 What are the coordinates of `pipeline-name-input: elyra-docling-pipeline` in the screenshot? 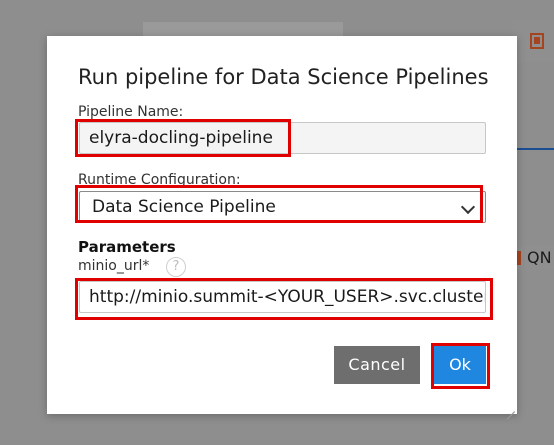 It's located at (282, 138).